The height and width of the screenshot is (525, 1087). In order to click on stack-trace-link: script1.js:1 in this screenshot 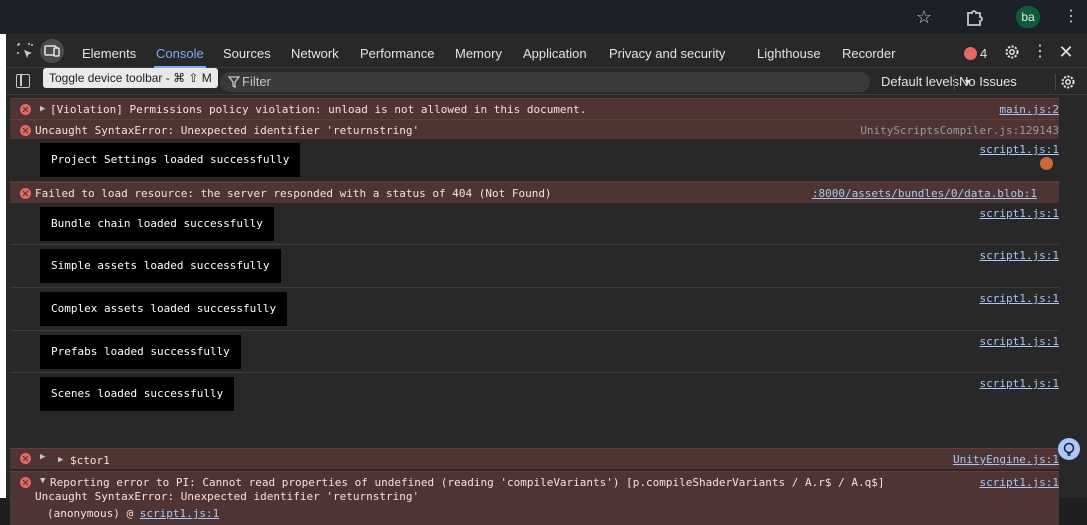, I will do `click(179, 513)`.